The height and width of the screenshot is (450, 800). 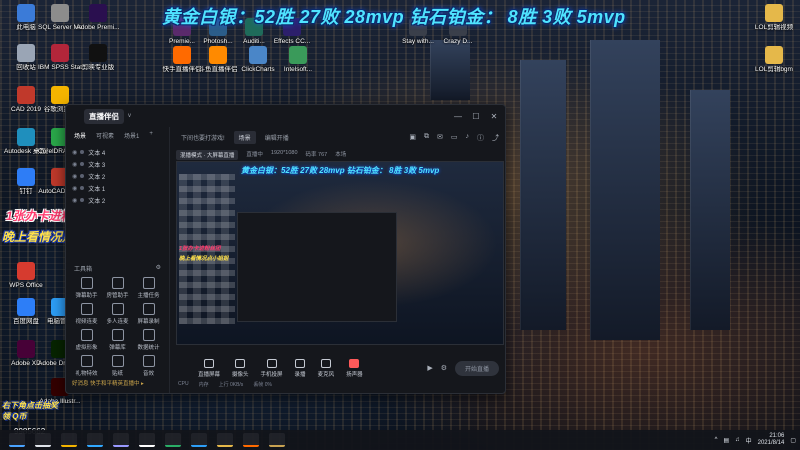 I want to click on toolbox-item: 视频连麦, so click(x=86, y=314).